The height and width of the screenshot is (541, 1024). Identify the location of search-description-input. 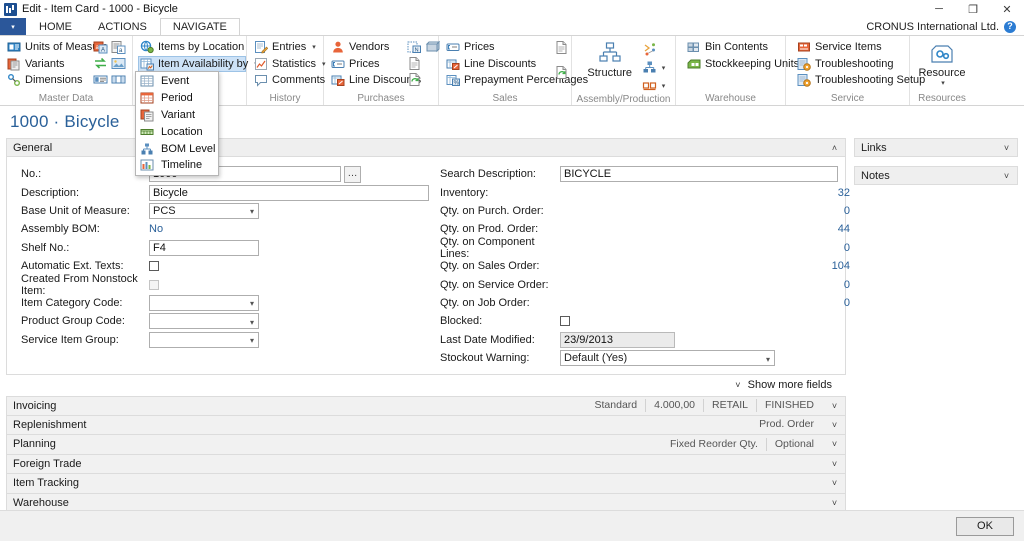
(699, 174).